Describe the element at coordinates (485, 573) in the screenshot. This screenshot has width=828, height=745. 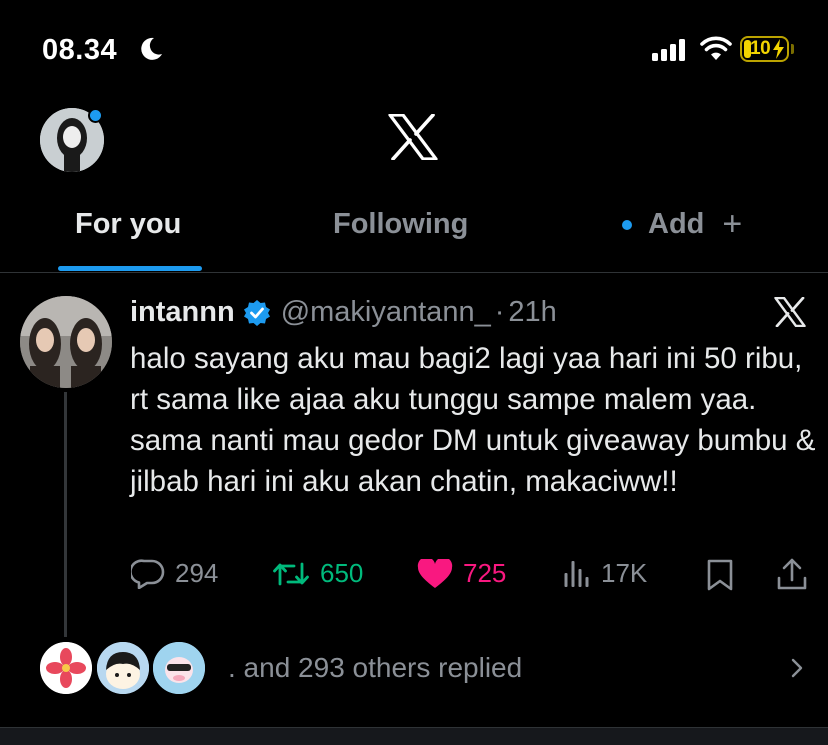
I see `like-count: 725` at that location.